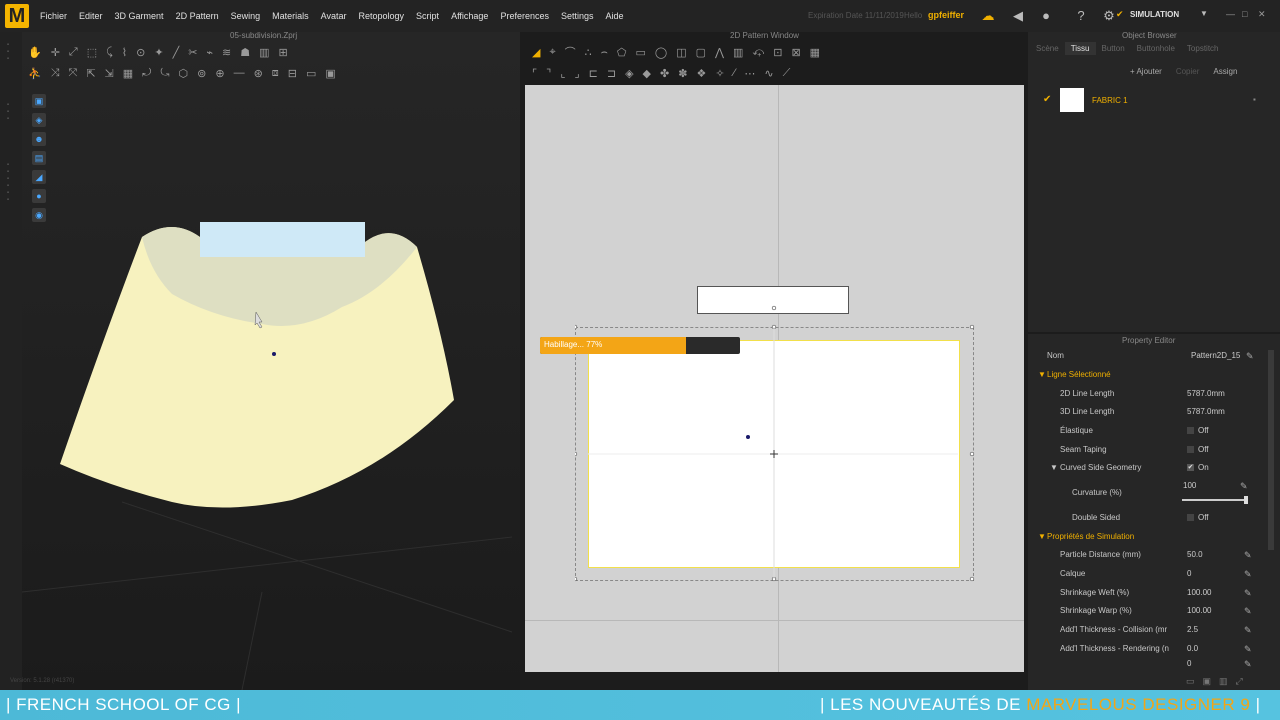 This screenshot has height=720, width=1280. I want to click on seam-allowance-icon: ⊡, so click(777, 52).